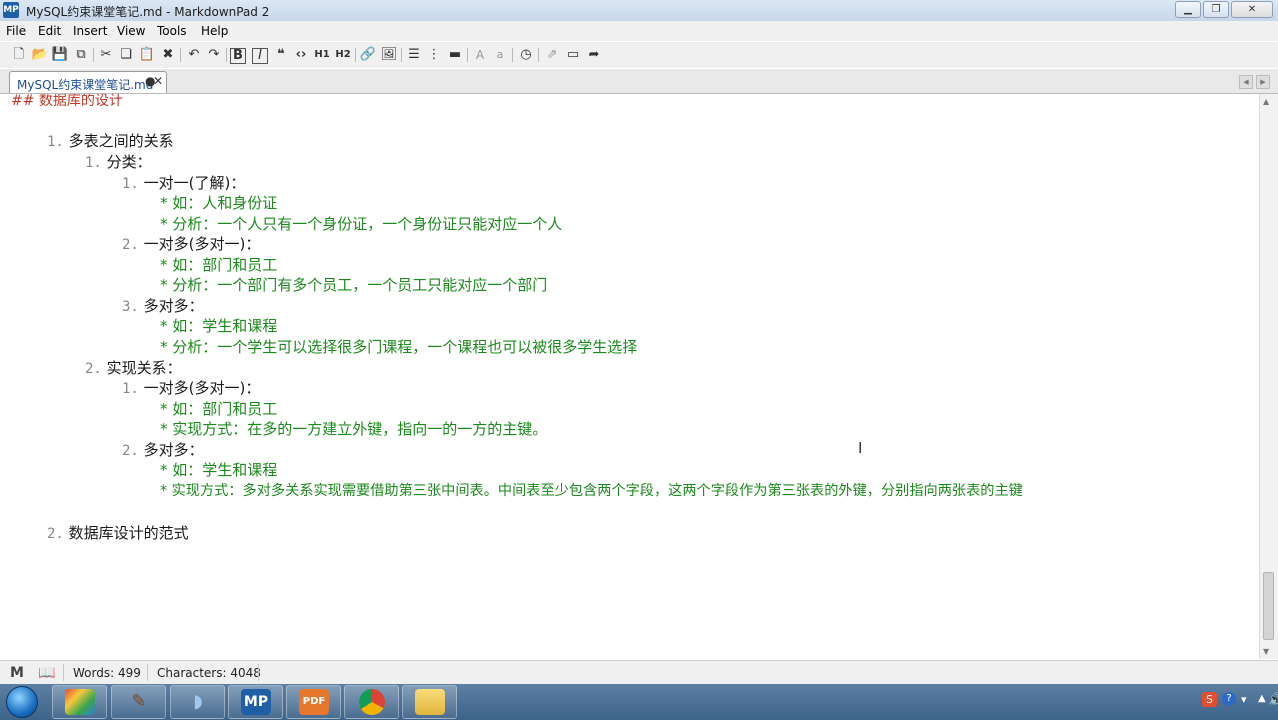 This screenshot has height=720, width=1278. I want to click on list-number: 2., so click(130, 245).